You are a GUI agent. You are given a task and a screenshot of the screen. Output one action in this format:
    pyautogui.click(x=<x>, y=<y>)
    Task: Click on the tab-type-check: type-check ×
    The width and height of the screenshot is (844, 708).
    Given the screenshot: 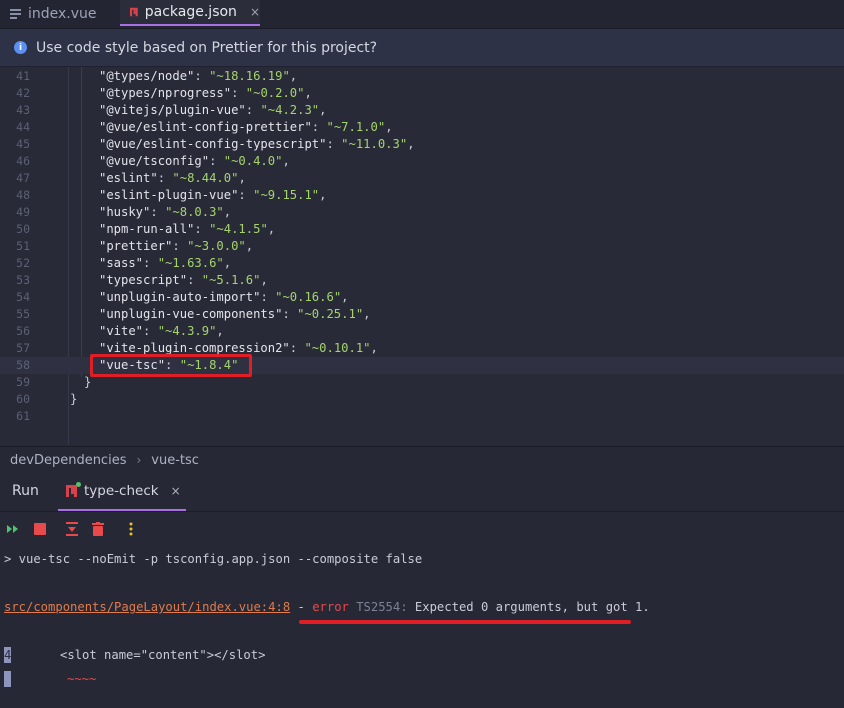 What is the action you would take?
    pyautogui.click(x=122, y=492)
    